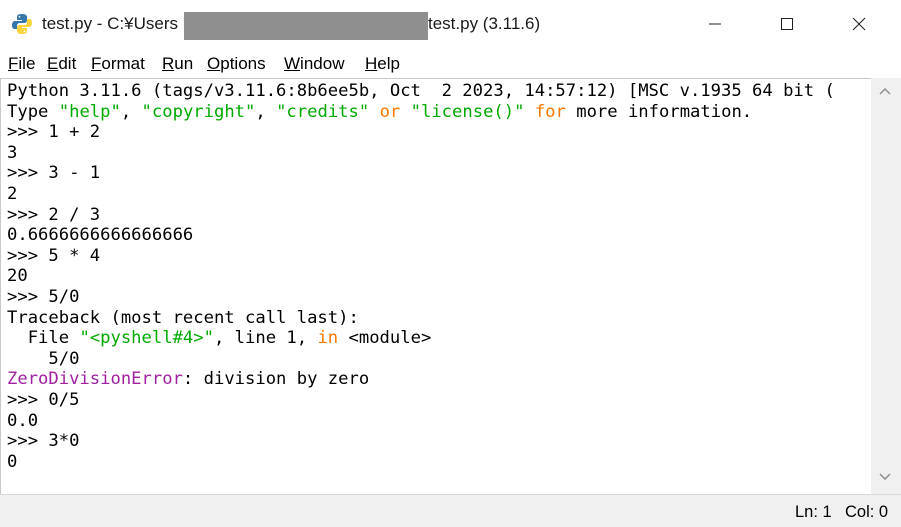  What do you see at coordinates (118, 64) in the screenshot?
I see `menu-format: Format` at bounding box center [118, 64].